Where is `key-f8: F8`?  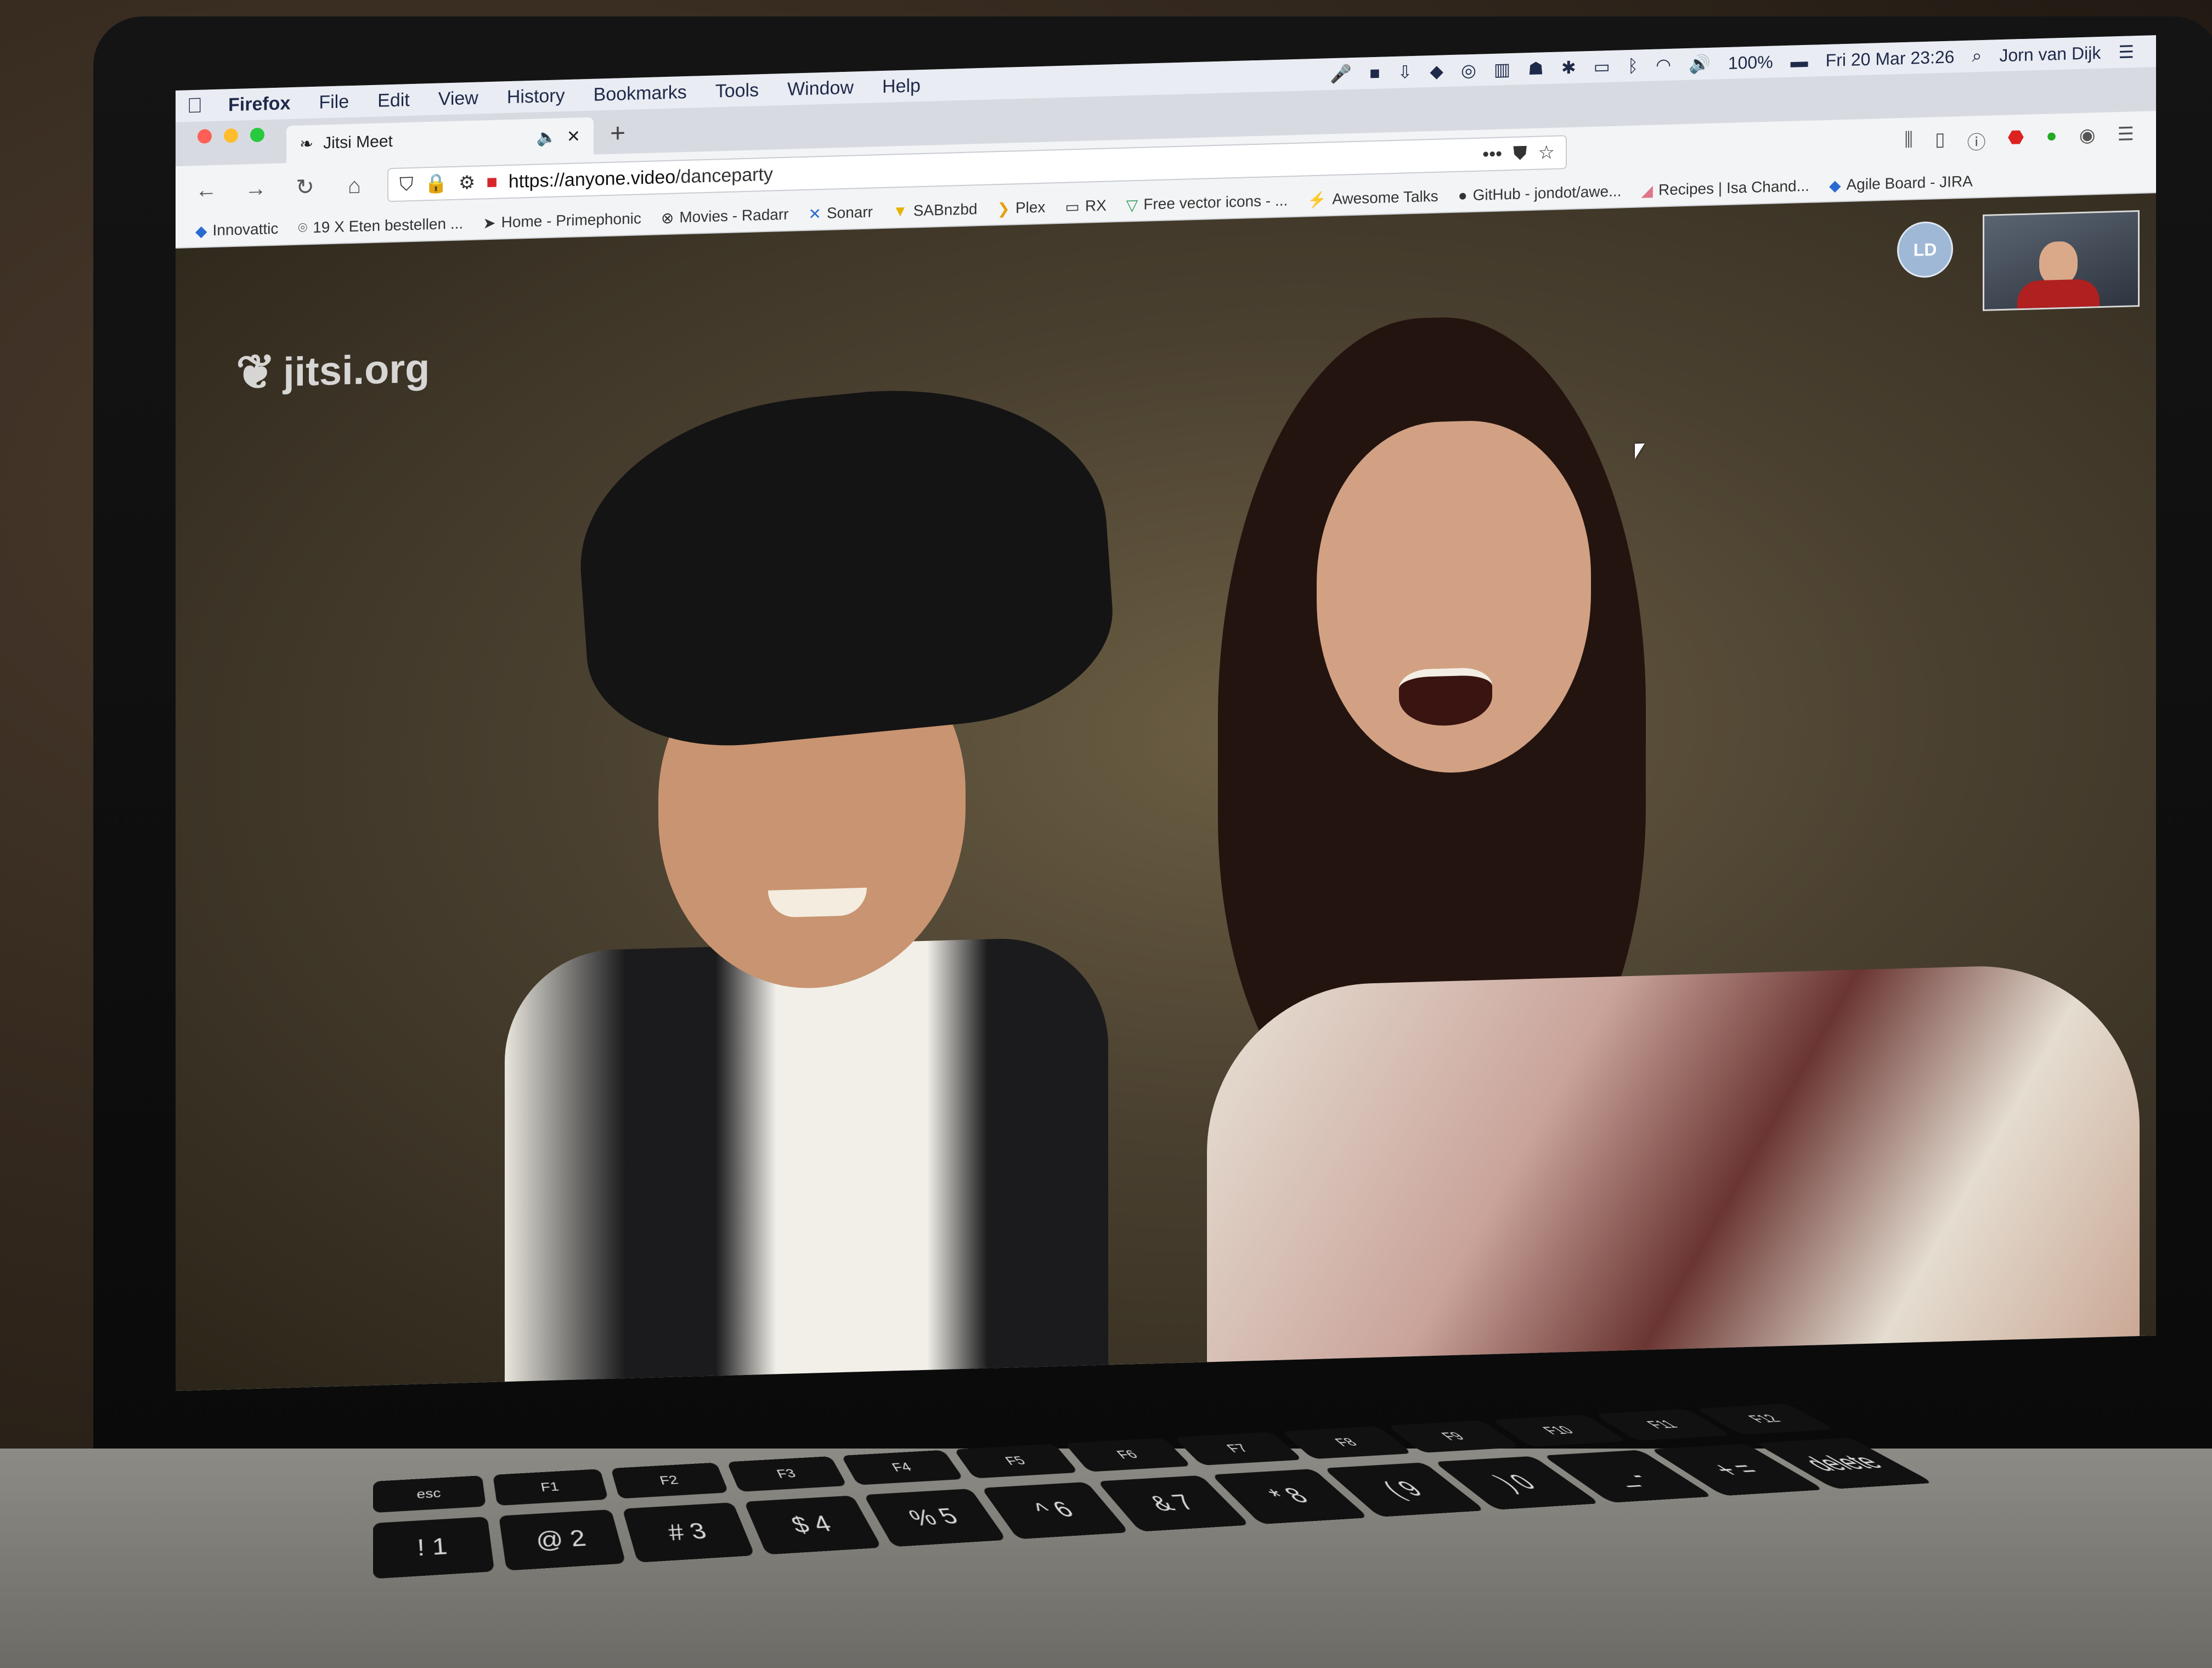
key-f8: F8 is located at coordinates (1347, 1443).